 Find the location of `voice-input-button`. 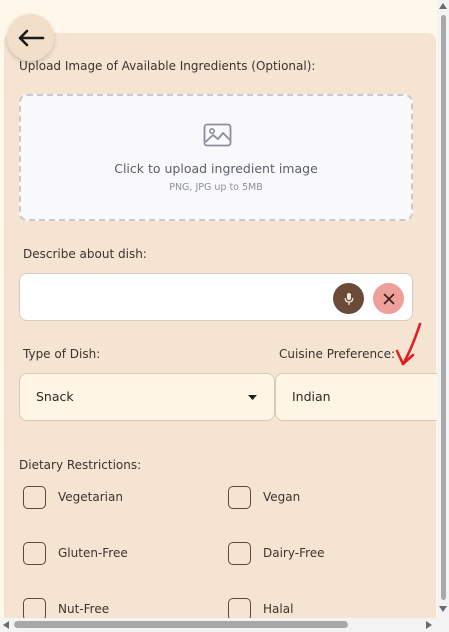

voice-input-button is located at coordinates (348, 298).